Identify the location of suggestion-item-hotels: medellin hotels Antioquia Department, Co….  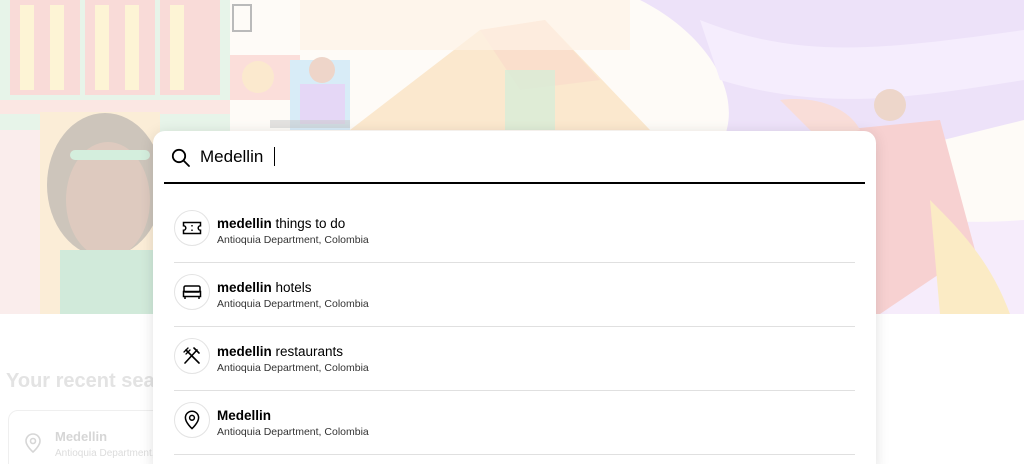
(514, 295).